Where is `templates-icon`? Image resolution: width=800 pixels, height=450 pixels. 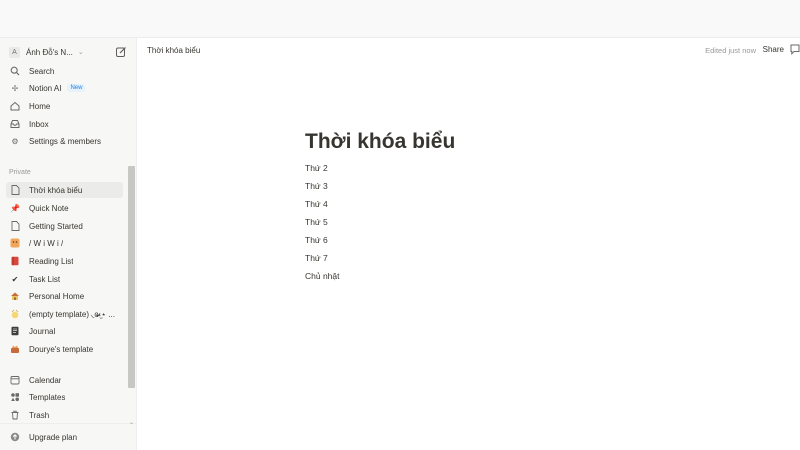 templates-icon is located at coordinates (15, 397).